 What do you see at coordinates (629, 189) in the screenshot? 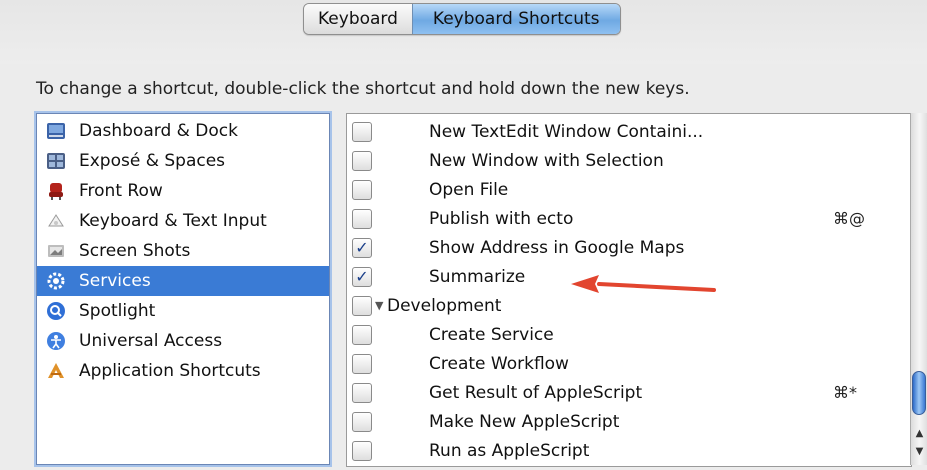
I see `shortcut-row: Open File` at bounding box center [629, 189].